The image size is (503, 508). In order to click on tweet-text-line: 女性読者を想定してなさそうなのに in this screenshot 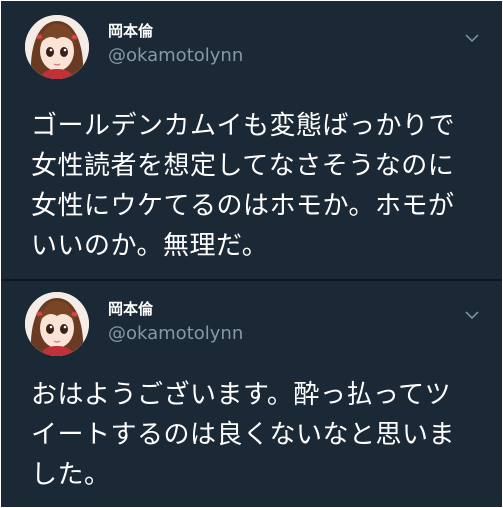, I will do `click(243, 166)`.